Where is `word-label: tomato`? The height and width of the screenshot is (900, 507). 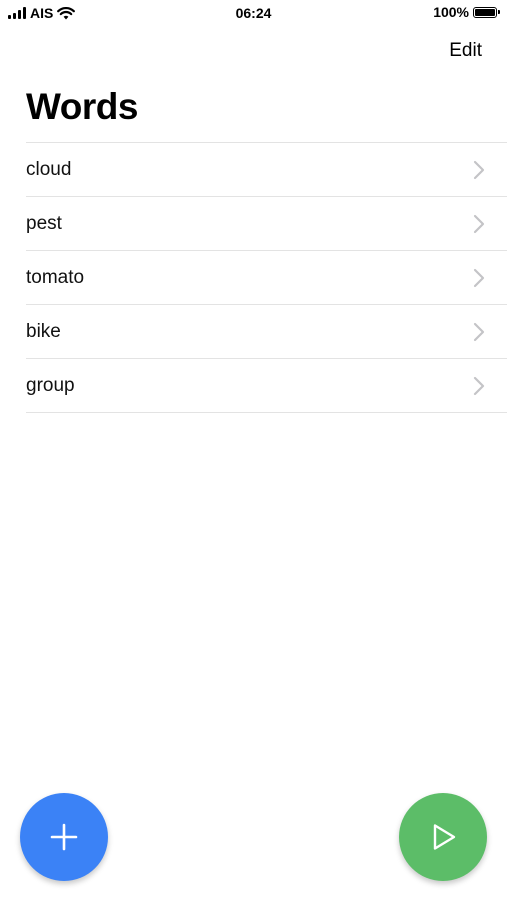 word-label: tomato is located at coordinates (55, 277).